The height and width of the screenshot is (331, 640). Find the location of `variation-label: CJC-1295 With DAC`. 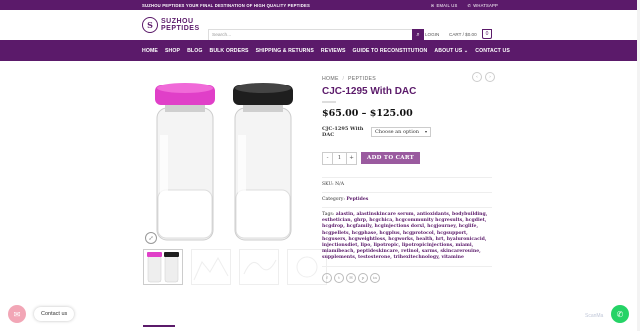

variation-label: CJC-1295 With DAC is located at coordinates (343, 131).